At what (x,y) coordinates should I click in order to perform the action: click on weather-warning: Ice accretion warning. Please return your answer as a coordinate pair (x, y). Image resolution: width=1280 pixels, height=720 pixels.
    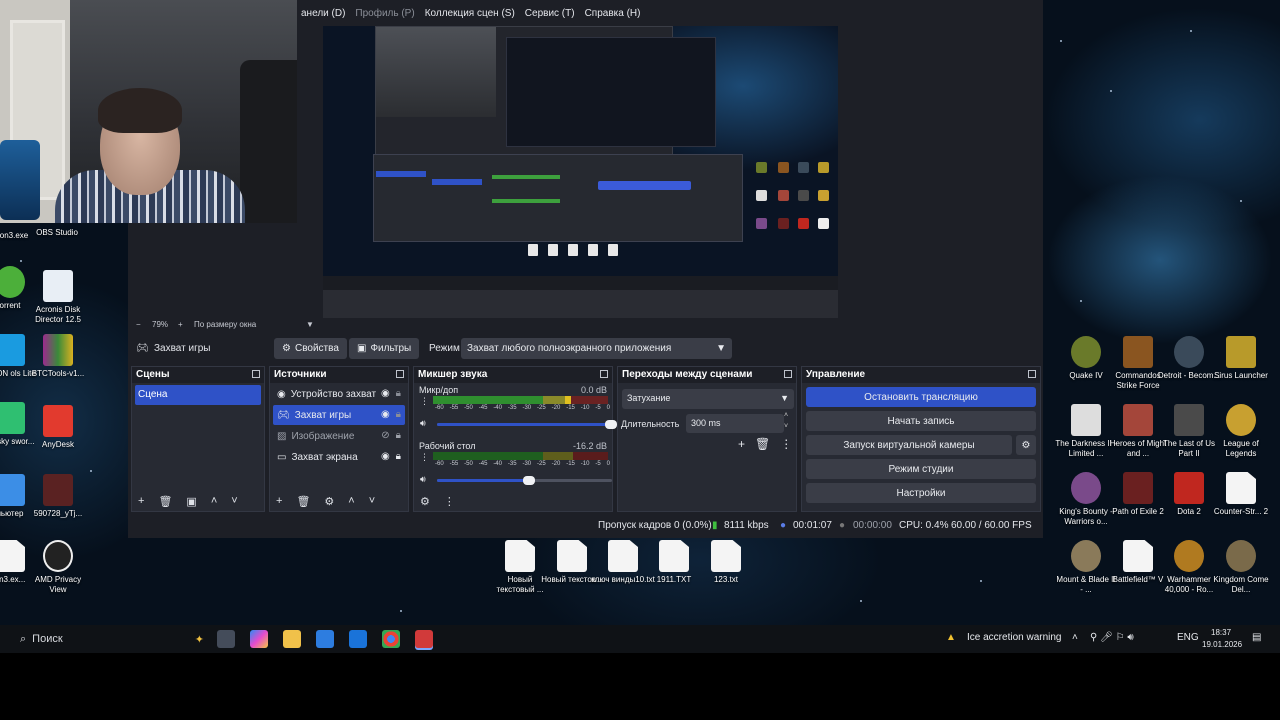
    Looking at the image, I should click on (1014, 637).